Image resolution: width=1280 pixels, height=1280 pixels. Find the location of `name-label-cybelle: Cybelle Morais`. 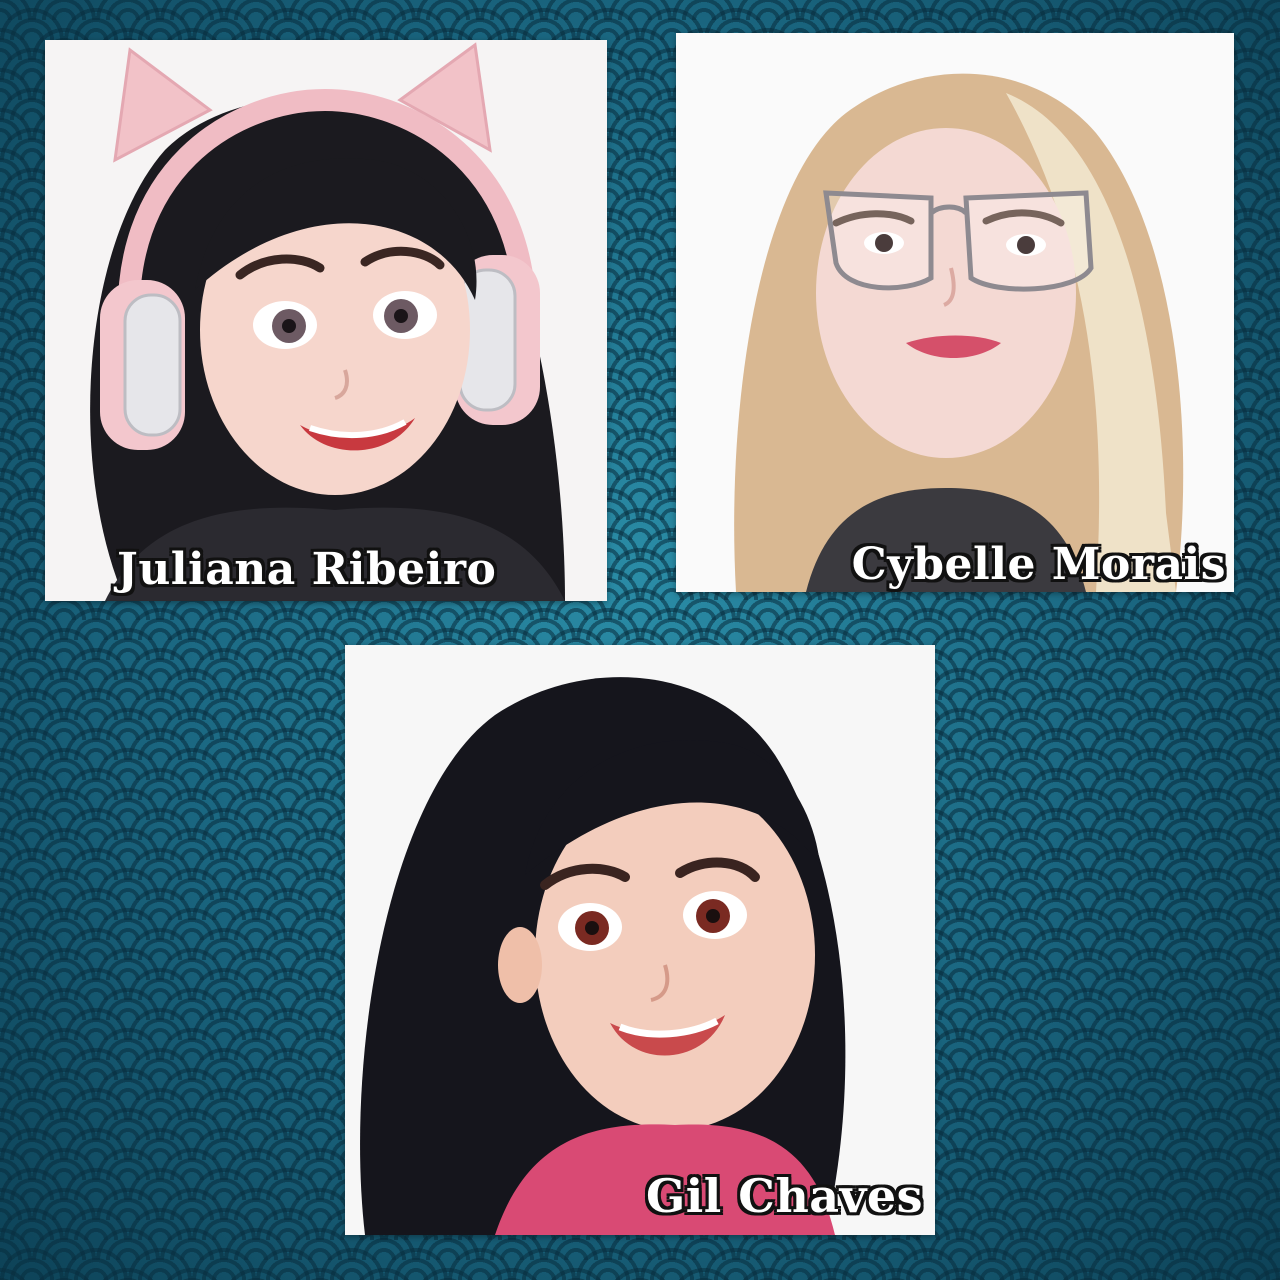

name-label-cybelle: Cybelle Morais is located at coordinates (1038, 564).